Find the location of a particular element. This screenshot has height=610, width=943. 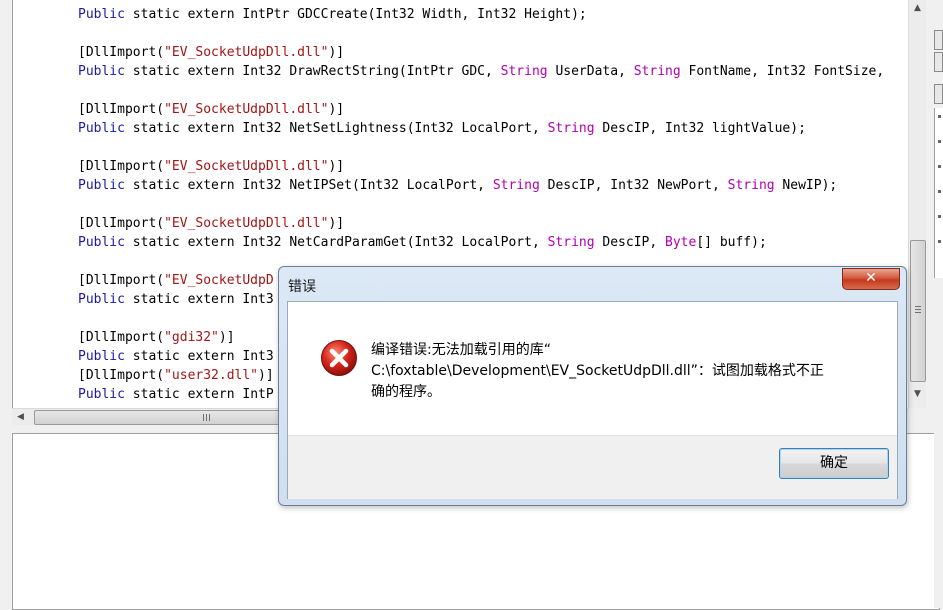

ok-button: 确定 is located at coordinates (834, 463).